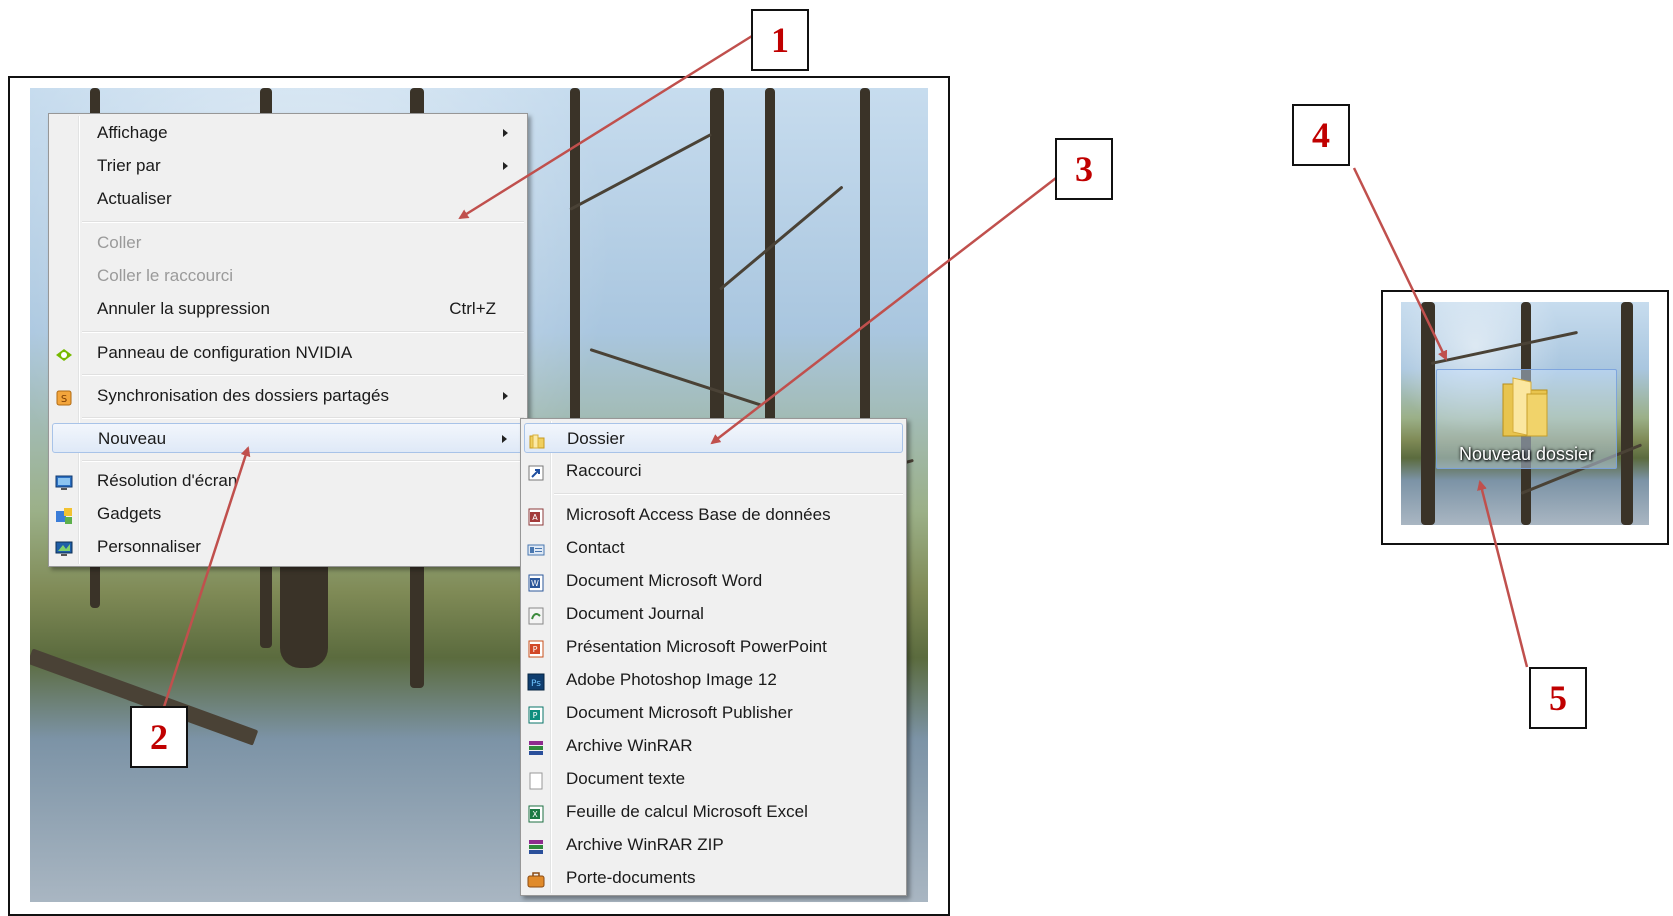  What do you see at coordinates (1558, 698) in the screenshot?
I see `callout-5: 5` at bounding box center [1558, 698].